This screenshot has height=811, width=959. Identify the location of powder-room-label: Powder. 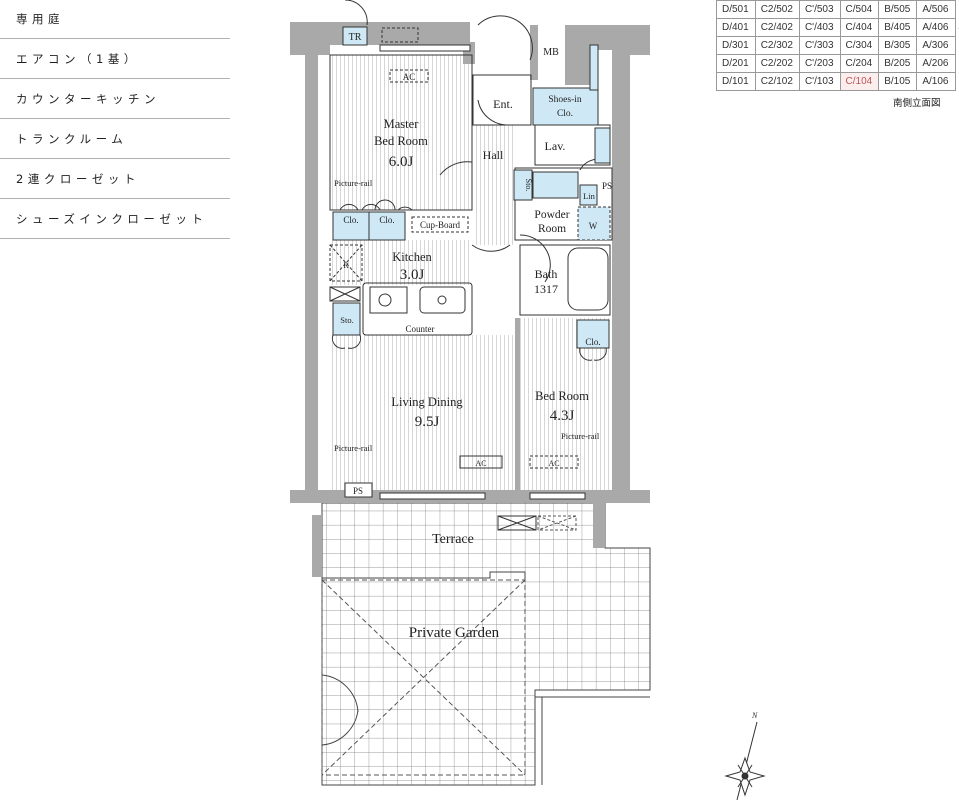
(551, 215).